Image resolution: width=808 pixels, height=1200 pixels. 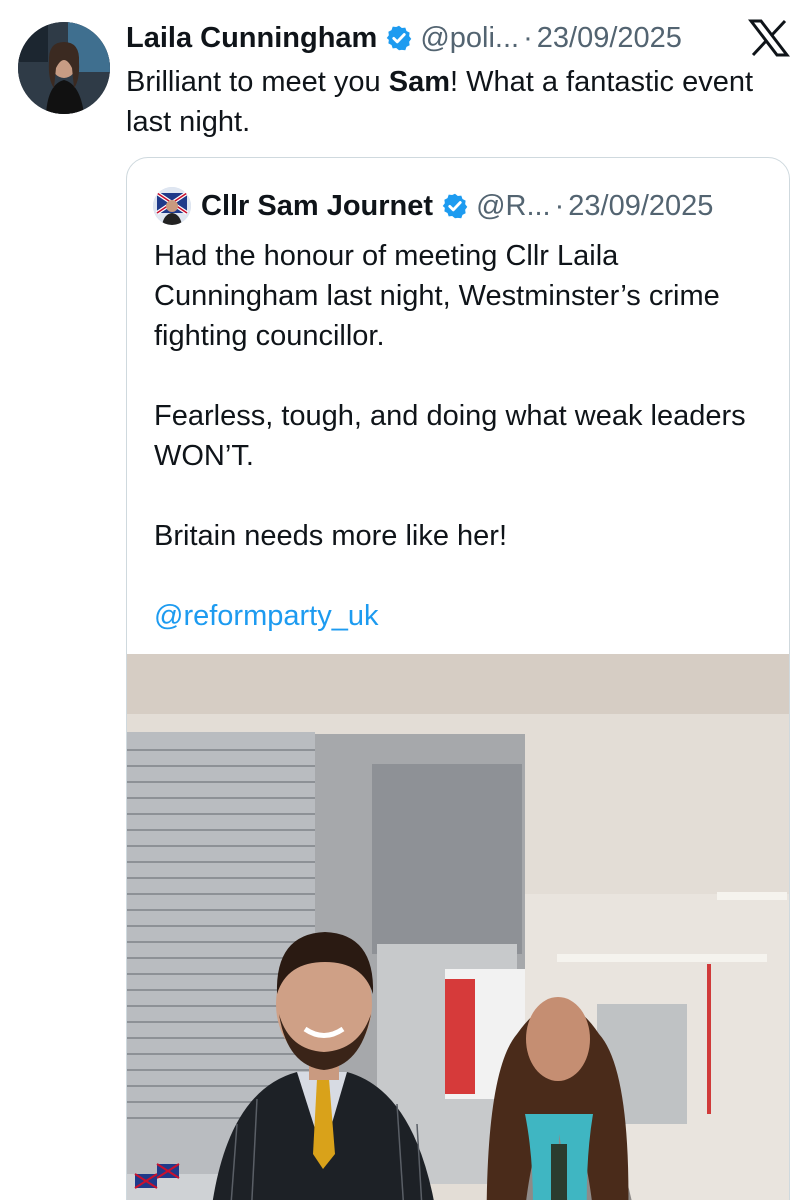 I want to click on author-avatar-image, so click(x=64, y=68).